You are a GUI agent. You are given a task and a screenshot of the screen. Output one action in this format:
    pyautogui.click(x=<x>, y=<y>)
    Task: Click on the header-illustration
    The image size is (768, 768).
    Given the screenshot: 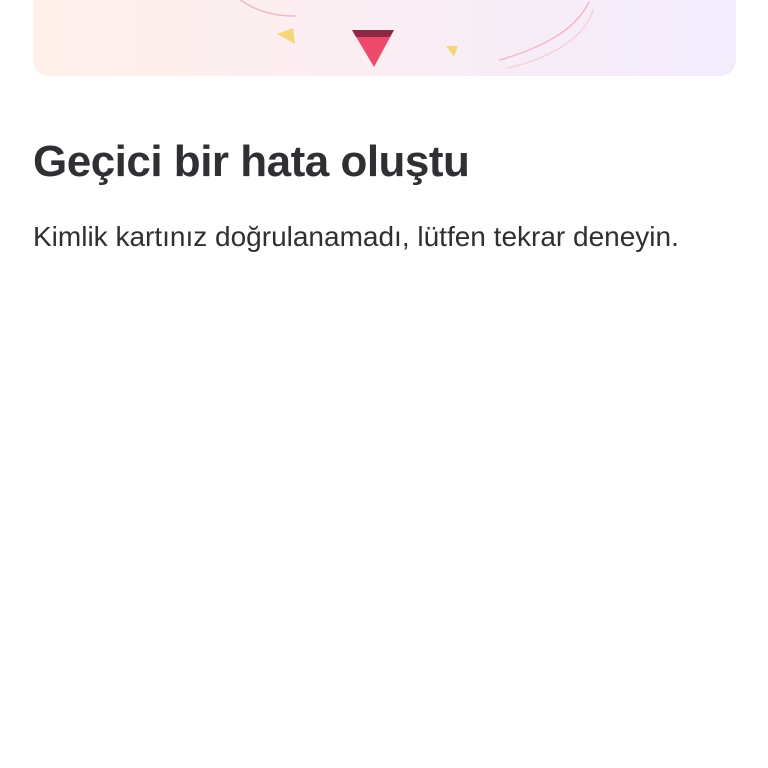 What is the action you would take?
    pyautogui.click(x=384, y=38)
    